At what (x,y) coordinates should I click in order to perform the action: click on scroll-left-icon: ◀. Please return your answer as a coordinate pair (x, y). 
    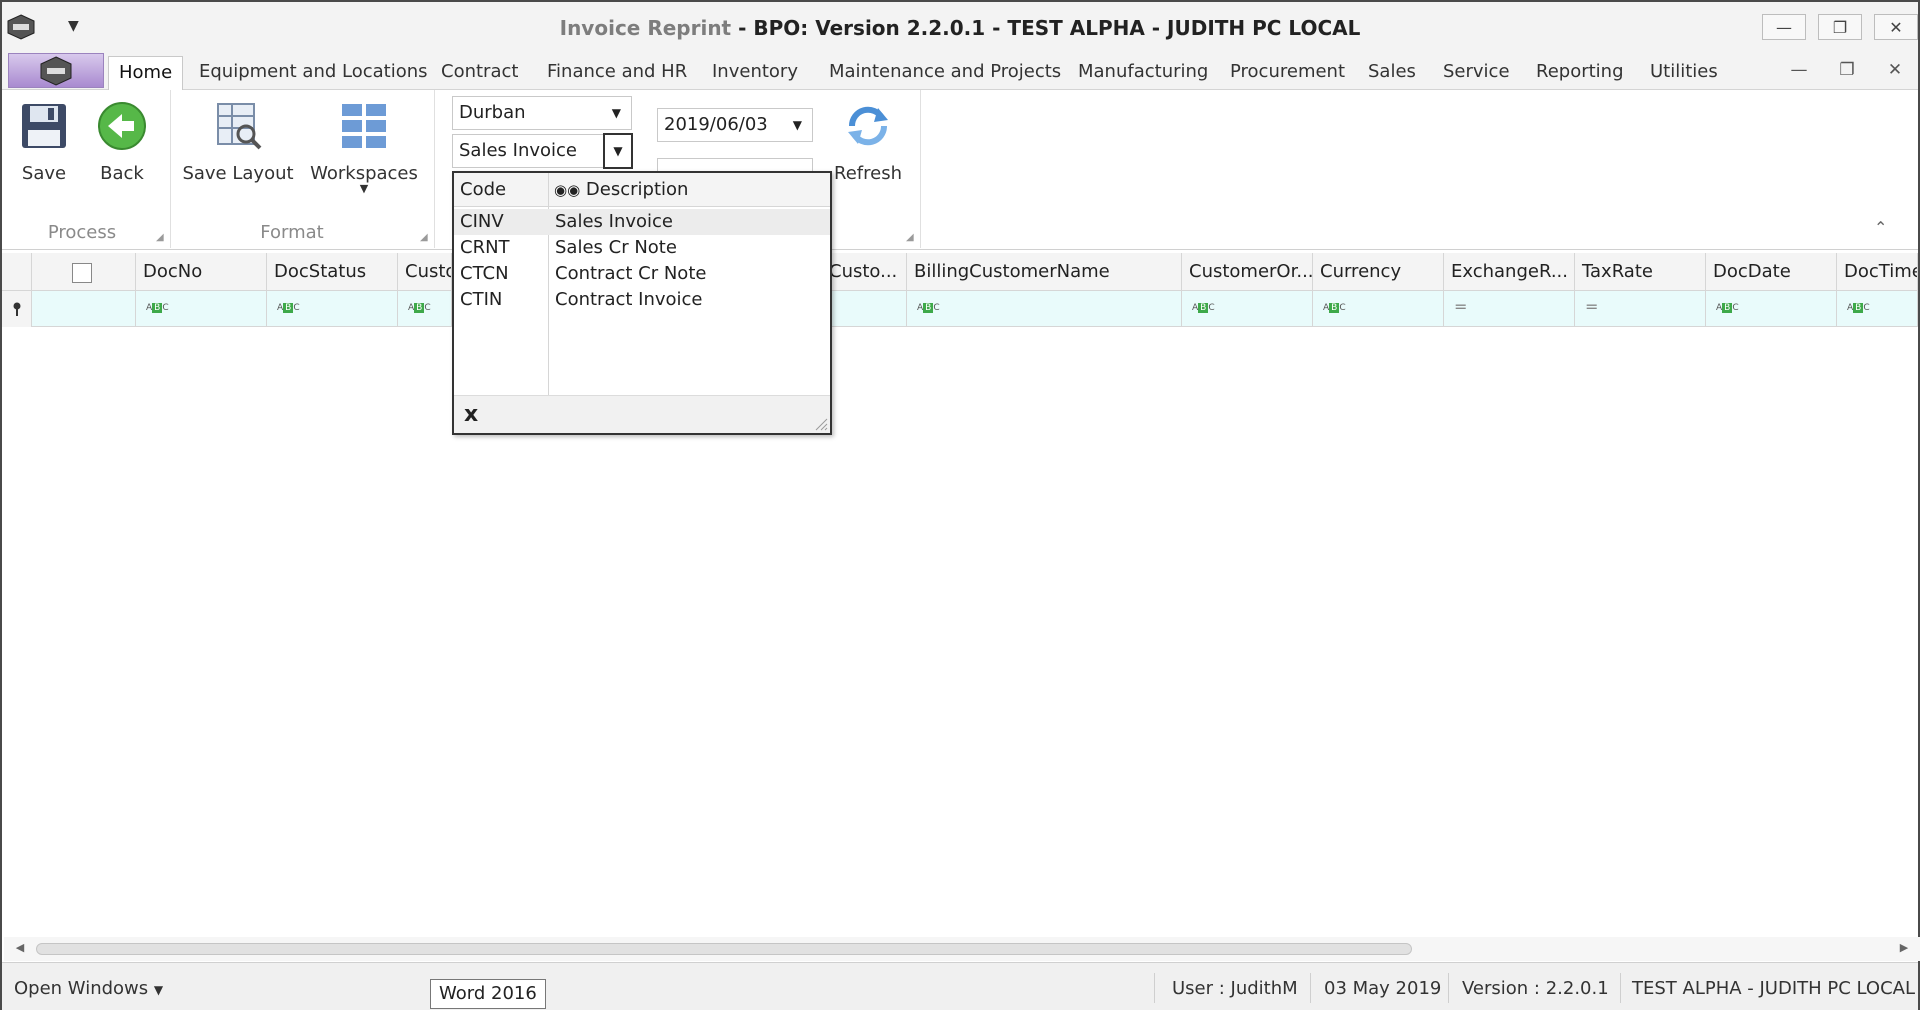
    Looking at the image, I should click on (20, 949).